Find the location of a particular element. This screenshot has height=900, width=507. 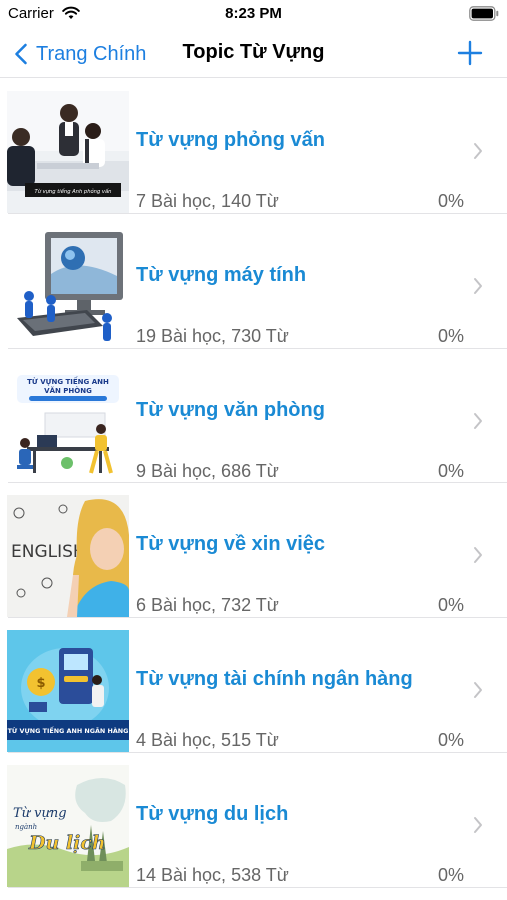

topic-lesson-count: 4 Bài học, 515 Từ is located at coordinates (207, 740).